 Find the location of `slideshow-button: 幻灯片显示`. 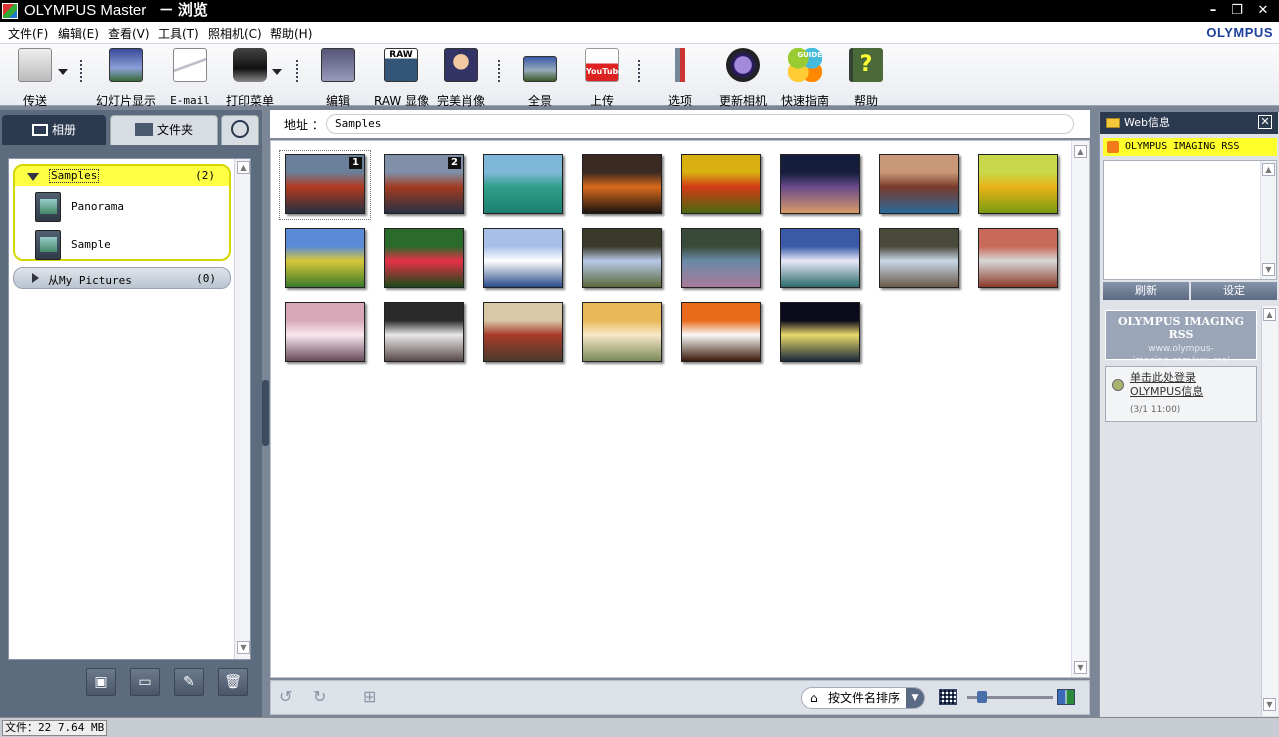

slideshow-button: 幻灯片显示 is located at coordinates (126, 77).